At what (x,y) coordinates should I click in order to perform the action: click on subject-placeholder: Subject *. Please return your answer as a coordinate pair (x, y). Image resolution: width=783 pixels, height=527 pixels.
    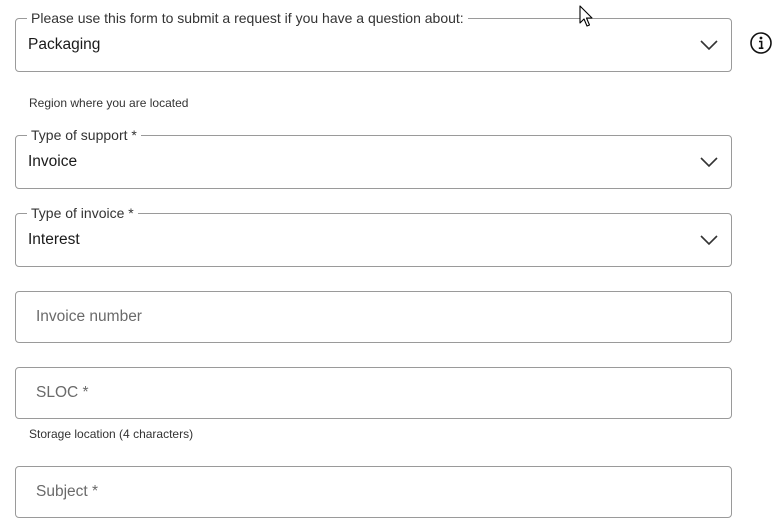
    Looking at the image, I should click on (67, 491).